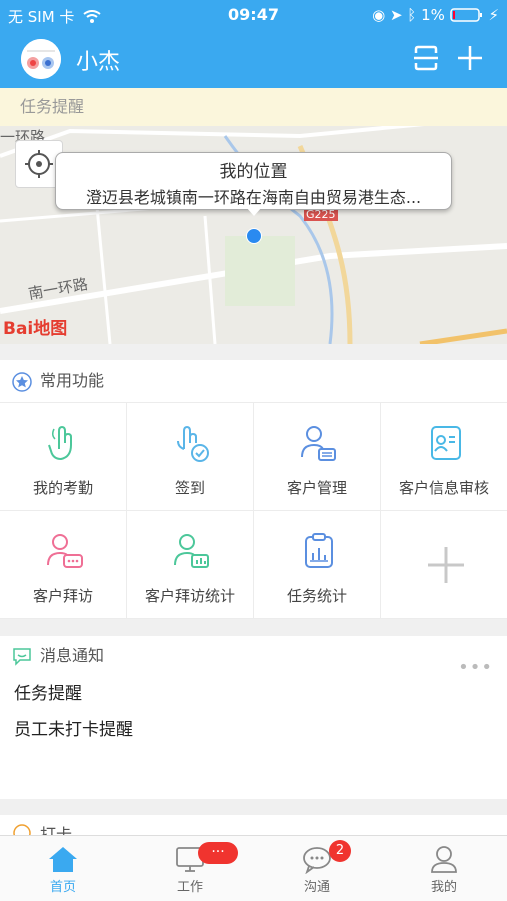 The image size is (507, 901). What do you see at coordinates (426, 58) in the screenshot?
I see `scan-icon` at bounding box center [426, 58].